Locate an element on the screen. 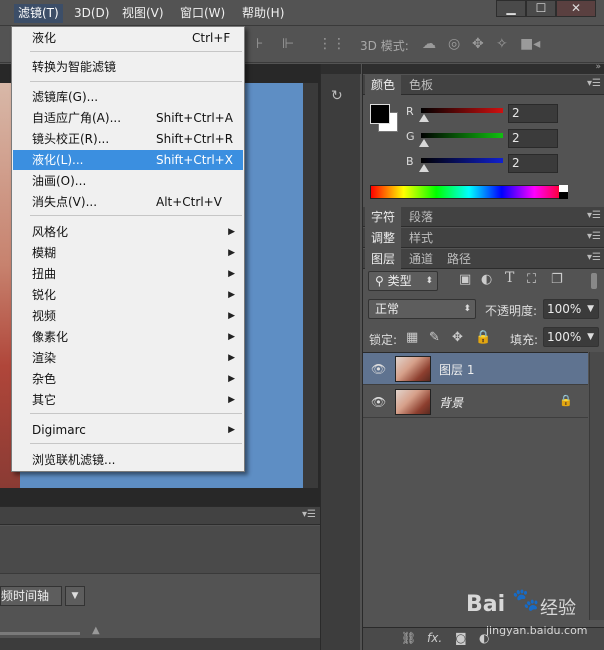 This screenshot has height=650, width=604. tab-layers: 图层 is located at coordinates (383, 259).